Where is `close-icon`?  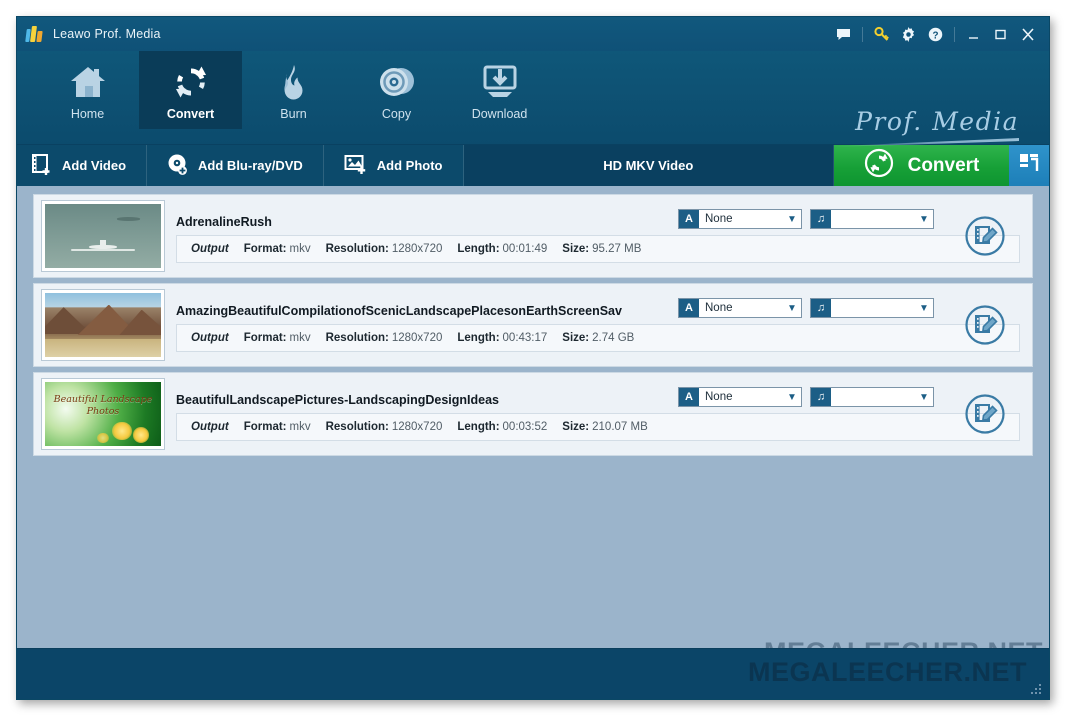
close-icon is located at coordinates (1027, 34).